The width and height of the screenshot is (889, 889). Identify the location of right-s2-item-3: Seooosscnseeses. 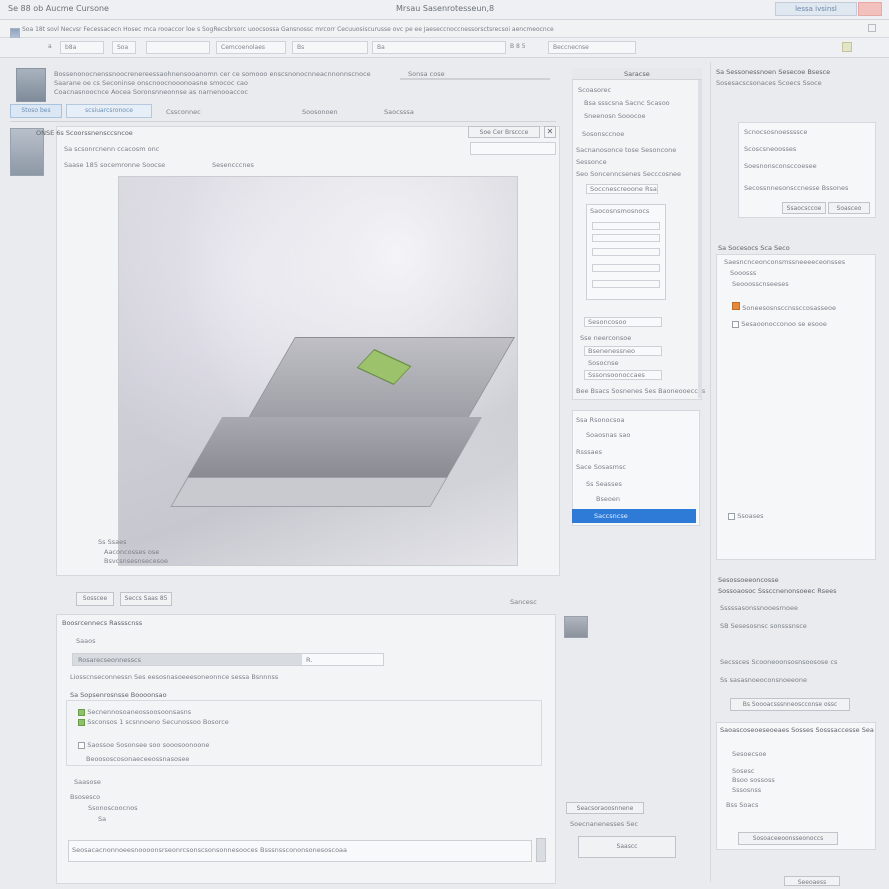
(760, 284).